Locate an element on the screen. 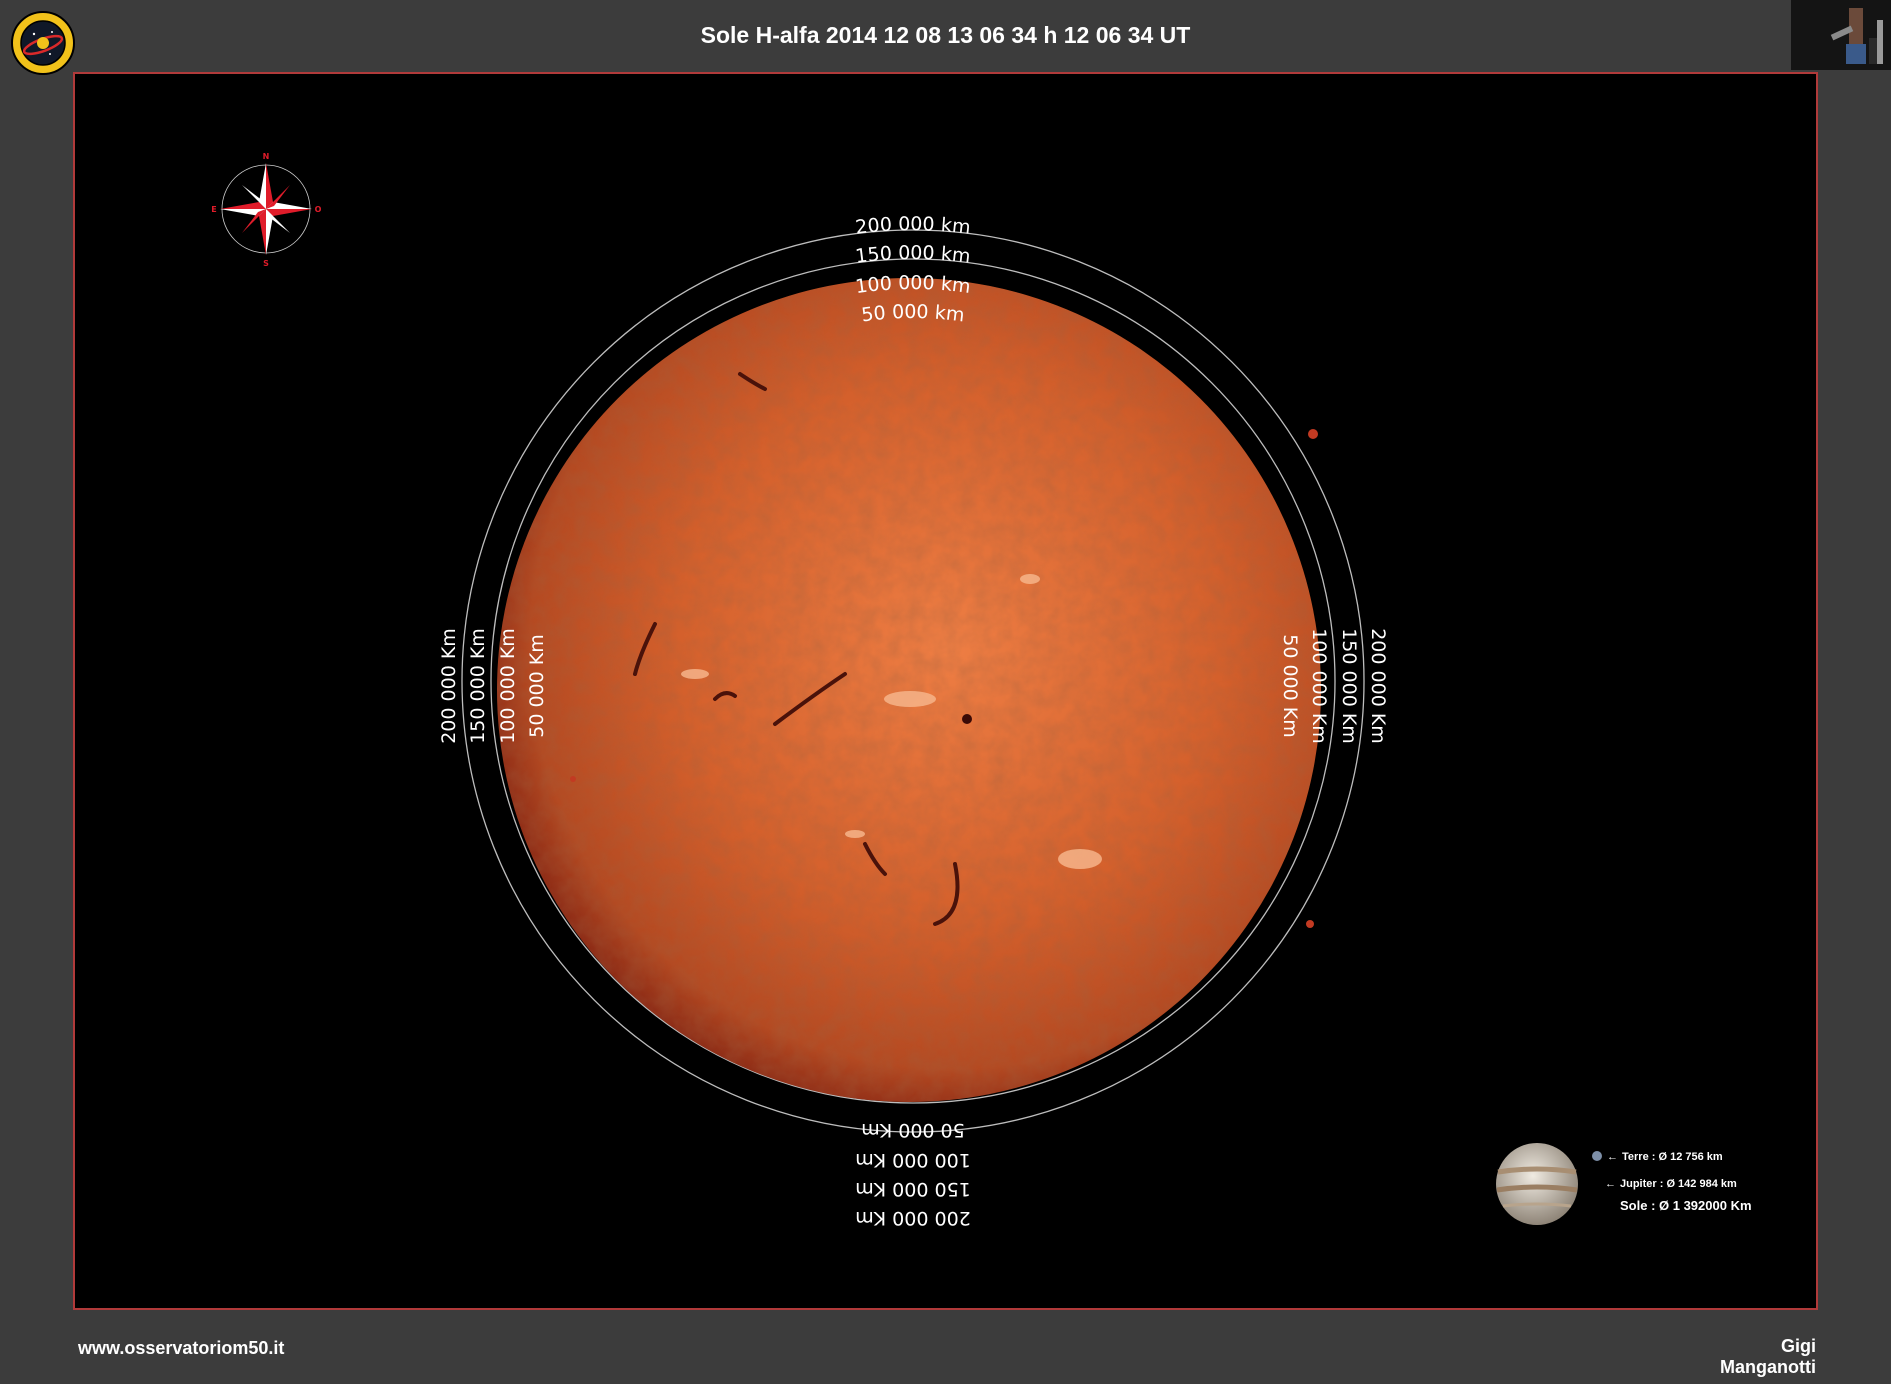 The height and width of the screenshot is (1384, 1891). svg-text: 200 000 km is located at coordinates (913, 226).